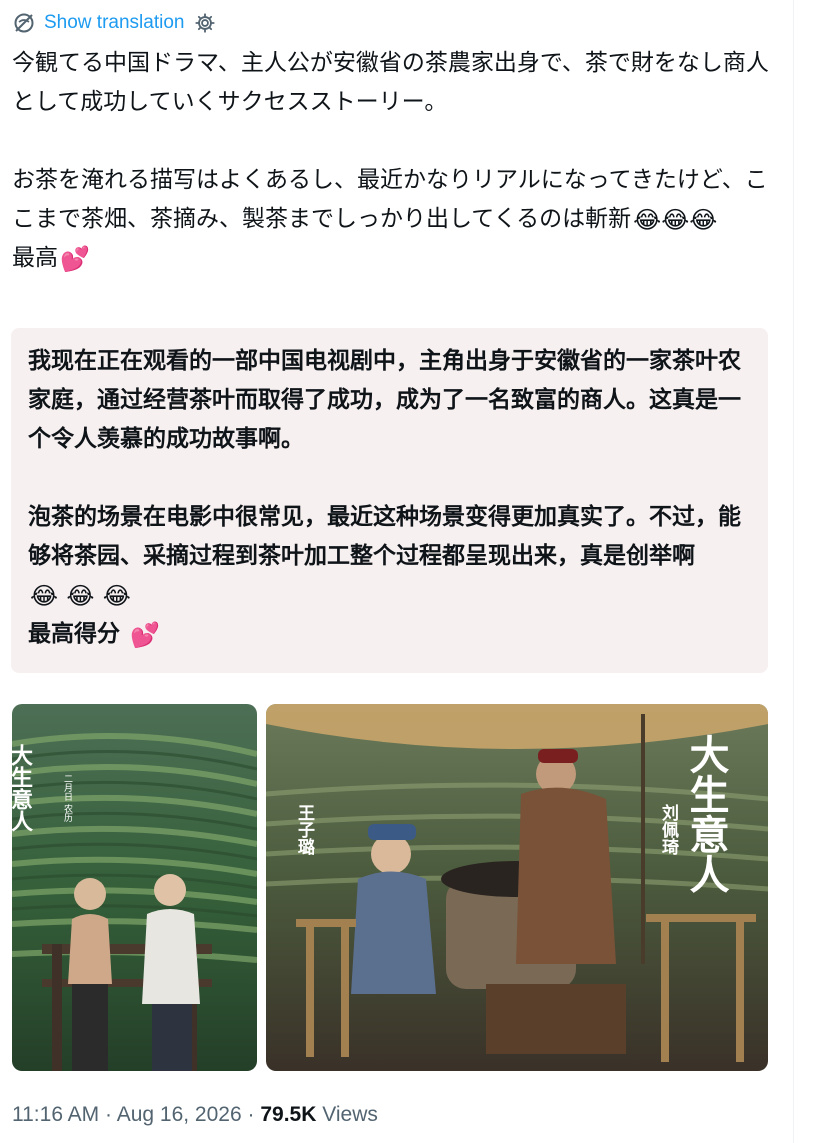  I want to click on original-closing: 最高, so click(35, 258).